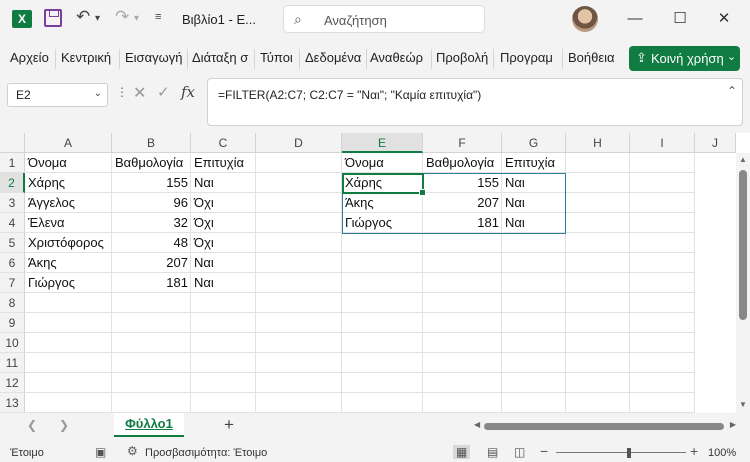 This screenshot has width=750, height=462. I want to click on data-cell: 155, so click(462, 183).